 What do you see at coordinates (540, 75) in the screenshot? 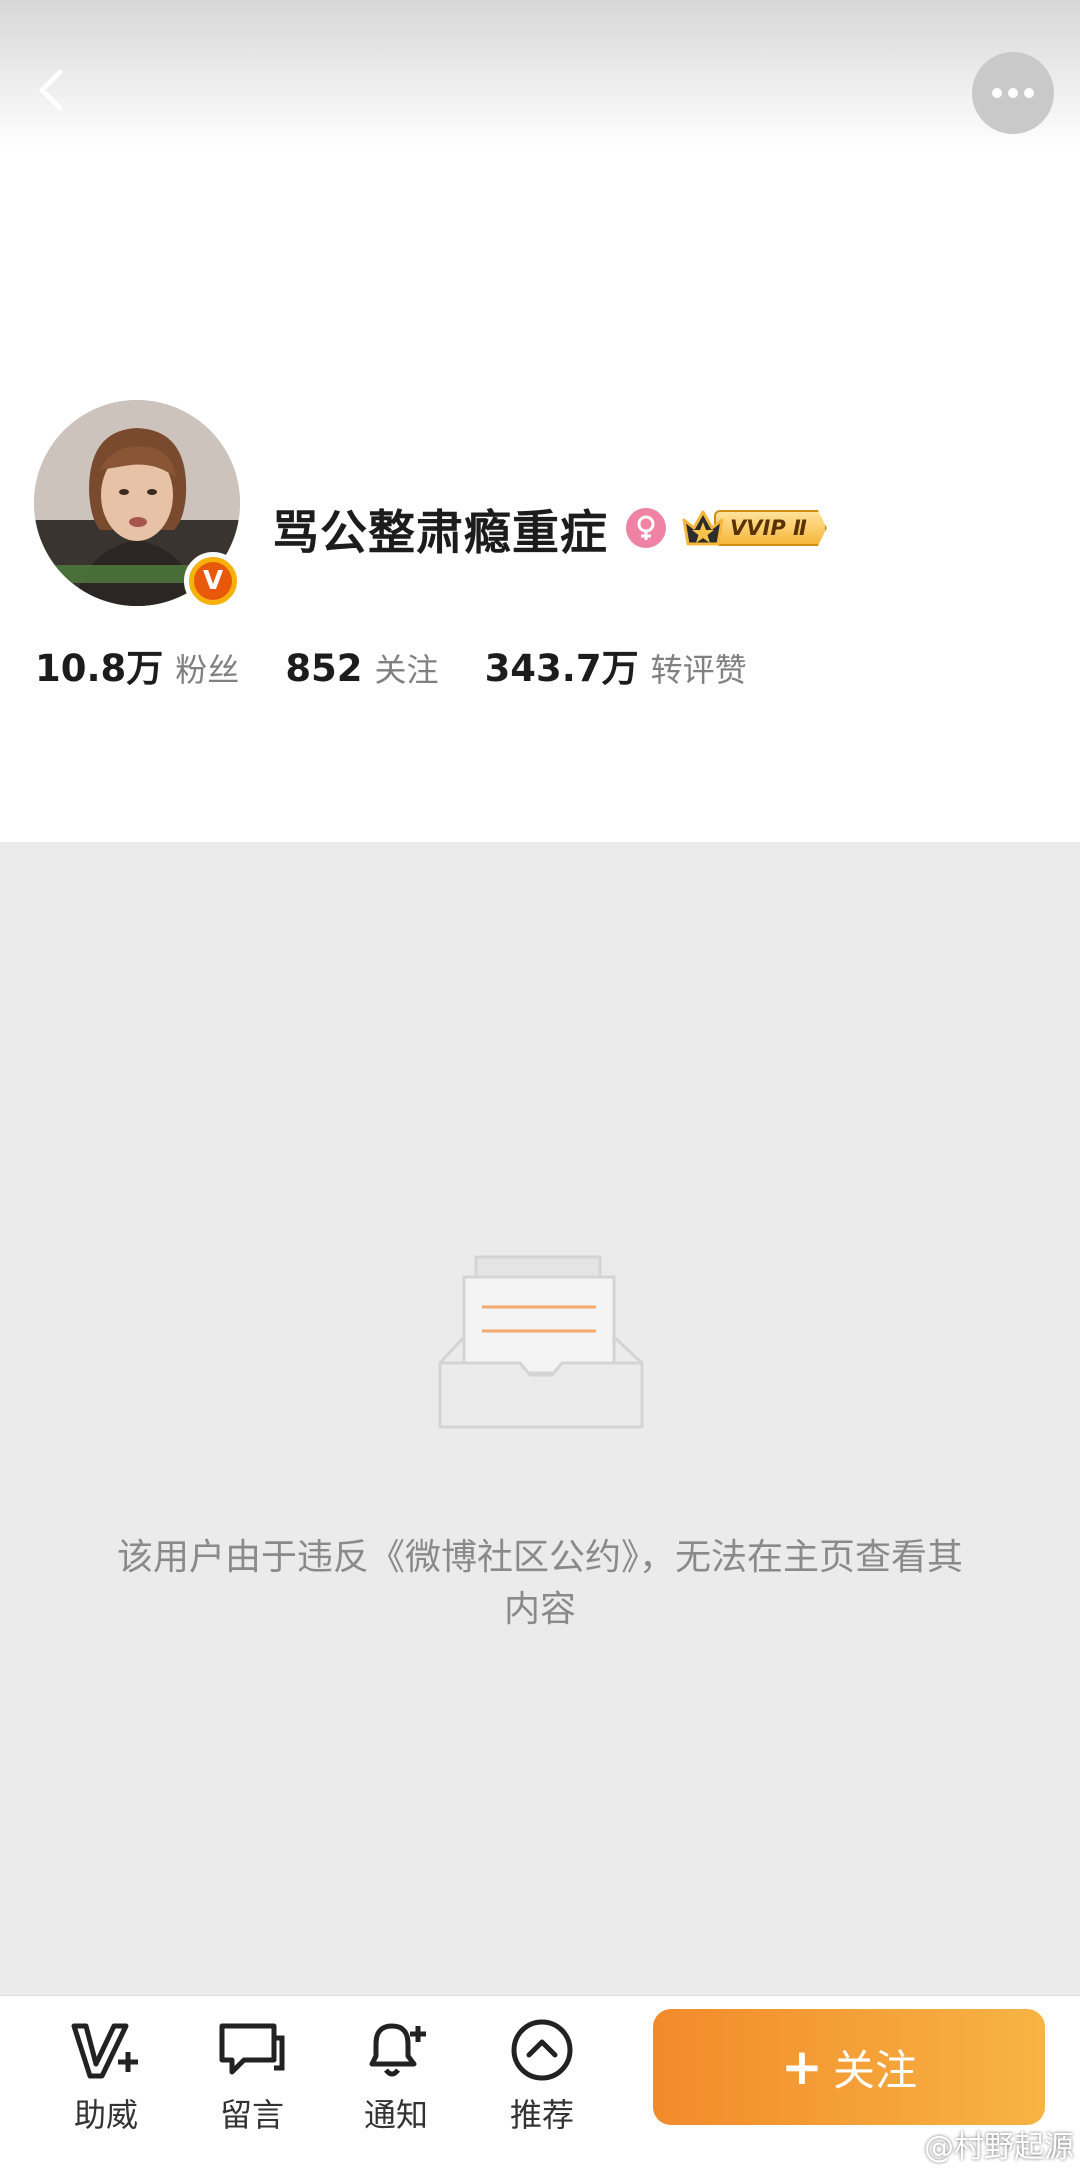
I see `top-gradient` at bounding box center [540, 75].